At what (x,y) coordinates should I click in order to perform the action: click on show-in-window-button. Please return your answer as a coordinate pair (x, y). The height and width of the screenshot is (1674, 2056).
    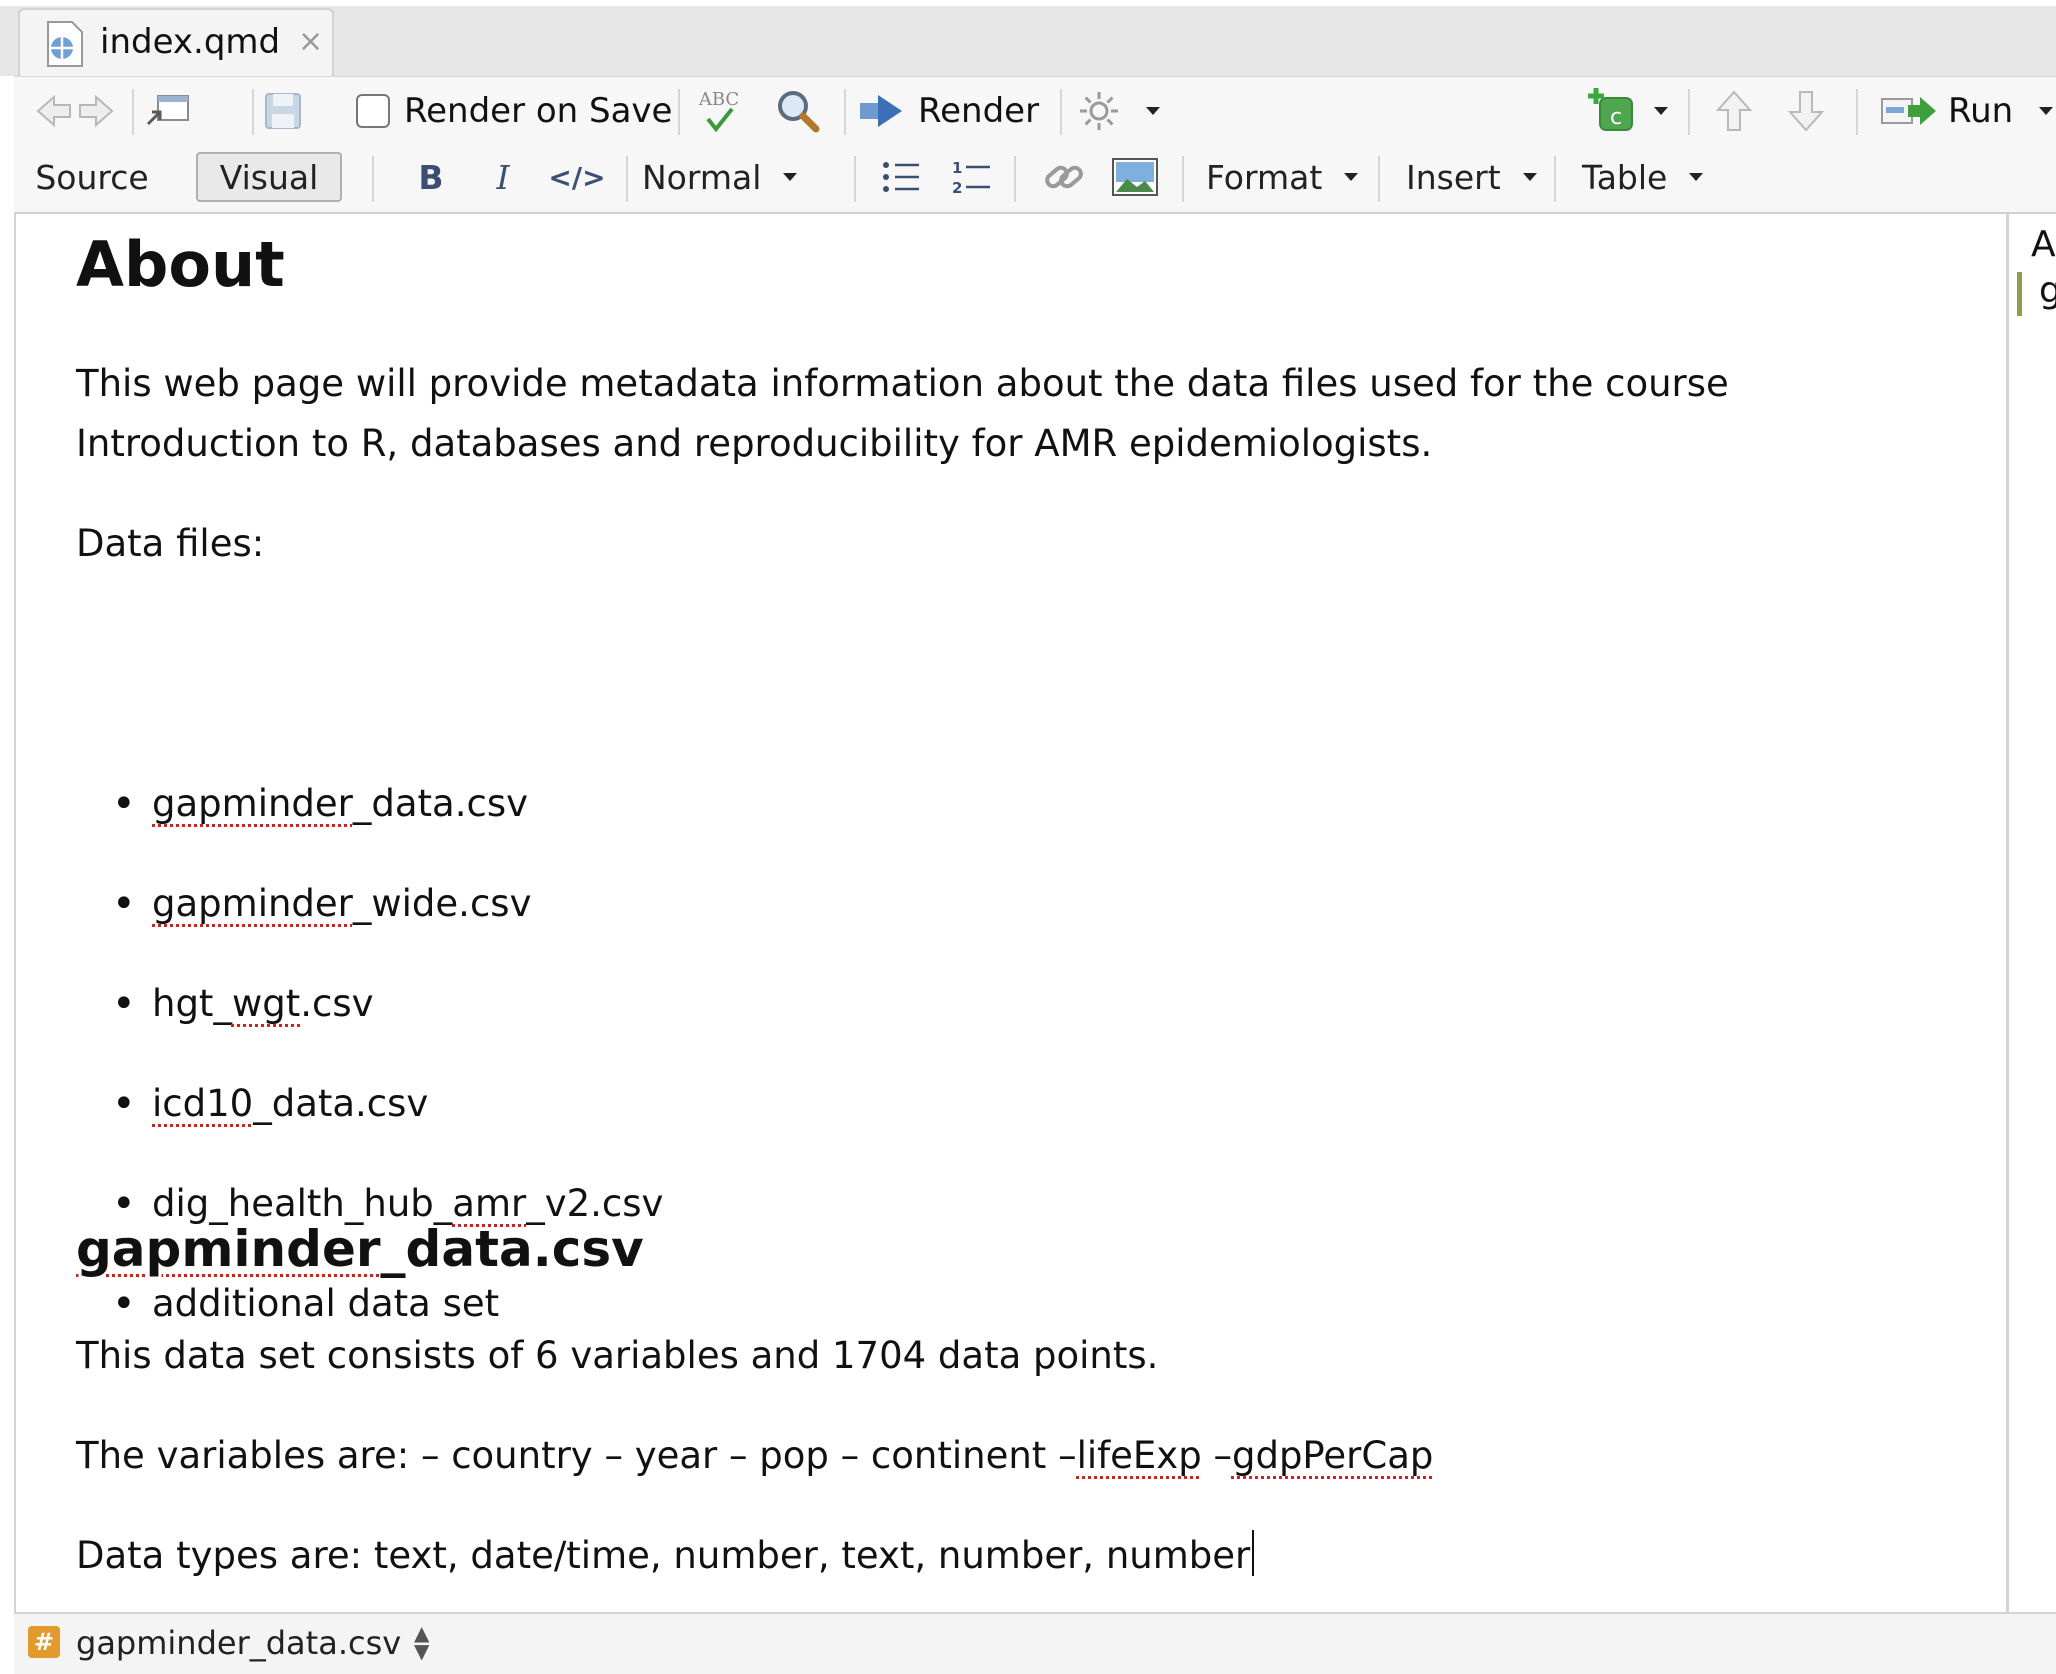
    Looking at the image, I should click on (168, 111).